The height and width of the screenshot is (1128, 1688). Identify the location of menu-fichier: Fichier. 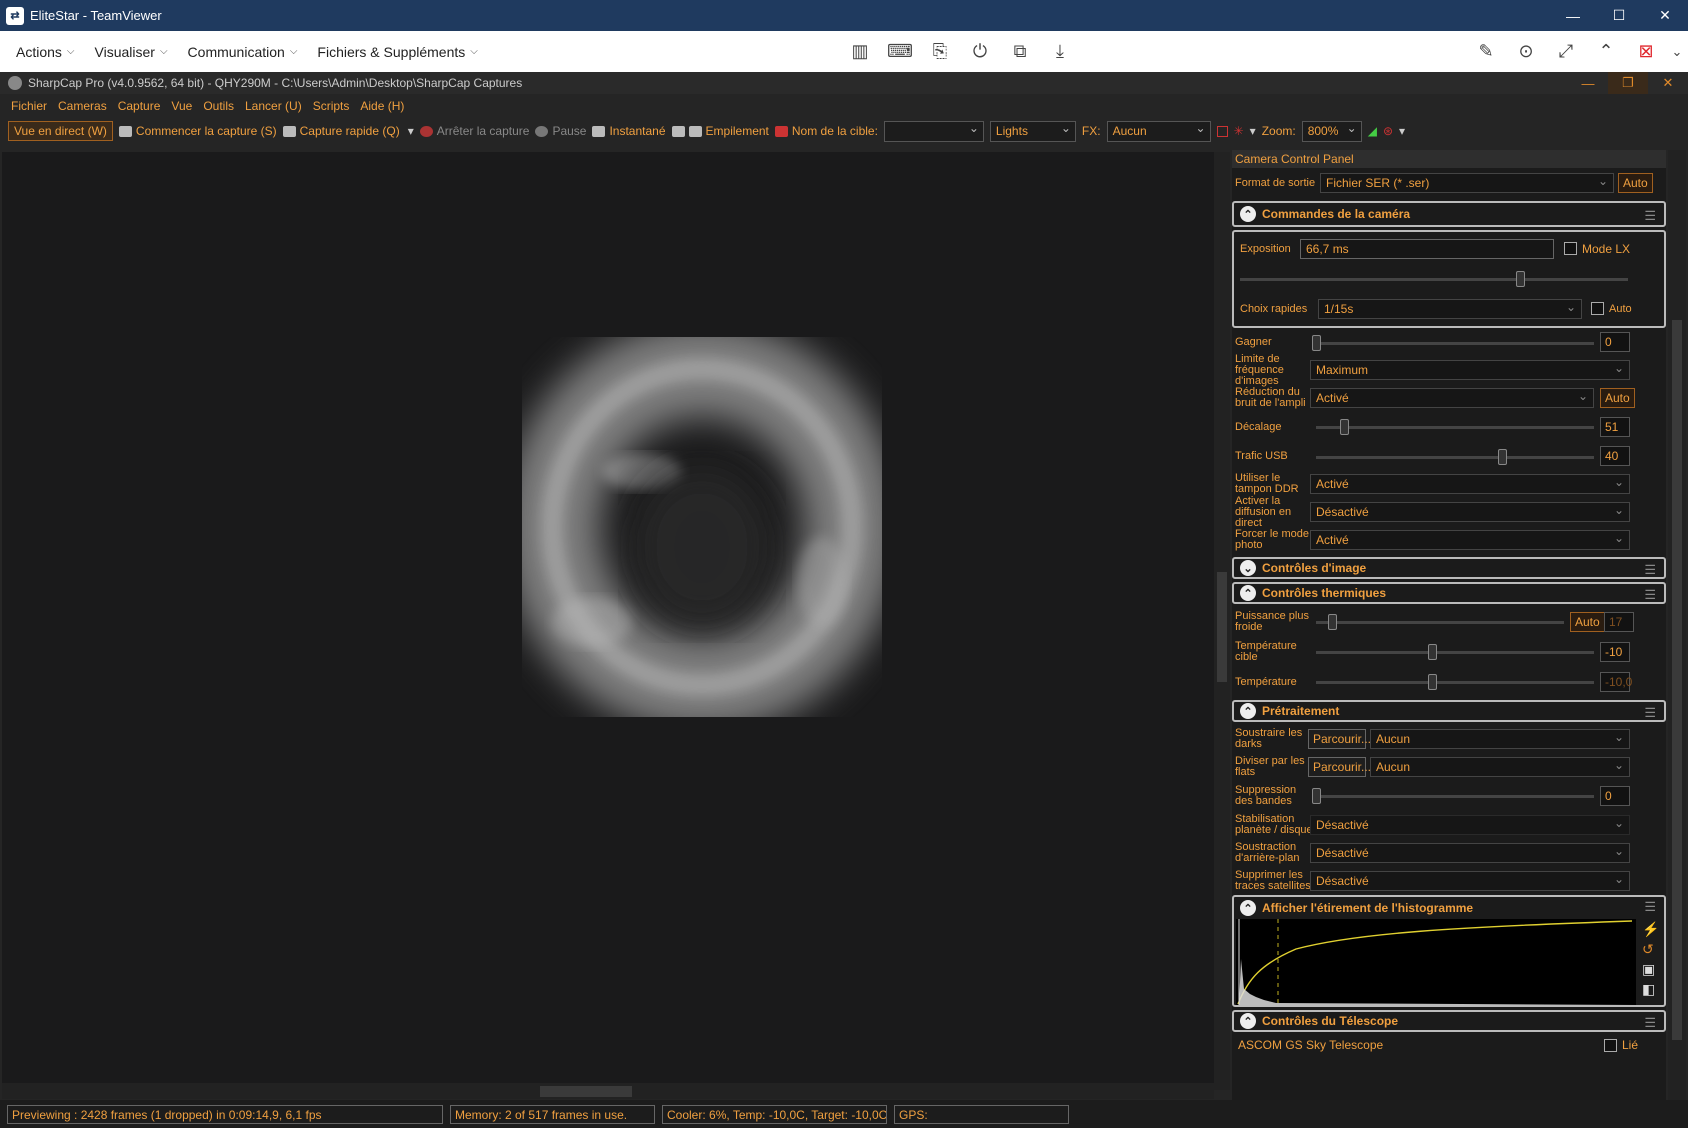
(29, 106).